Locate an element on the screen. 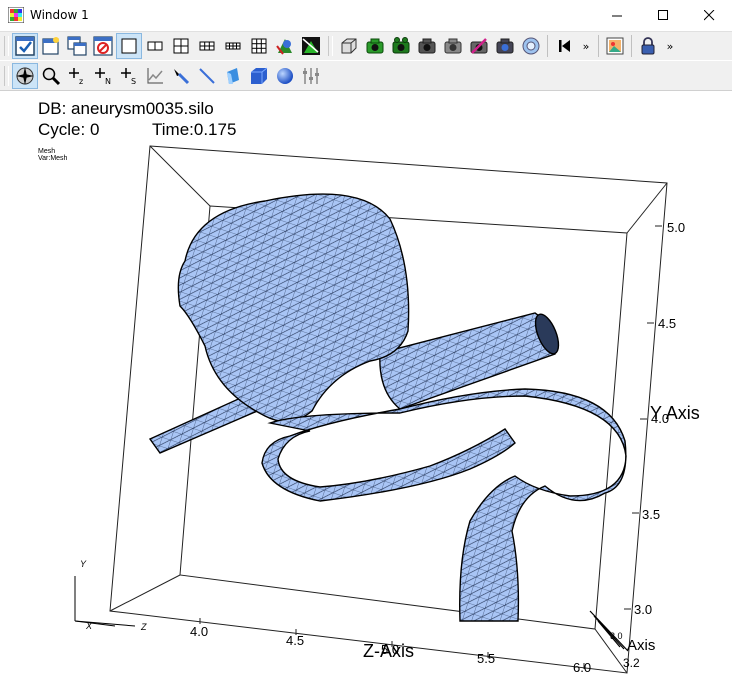  layout-2x4-icon is located at coordinates (233, 46).